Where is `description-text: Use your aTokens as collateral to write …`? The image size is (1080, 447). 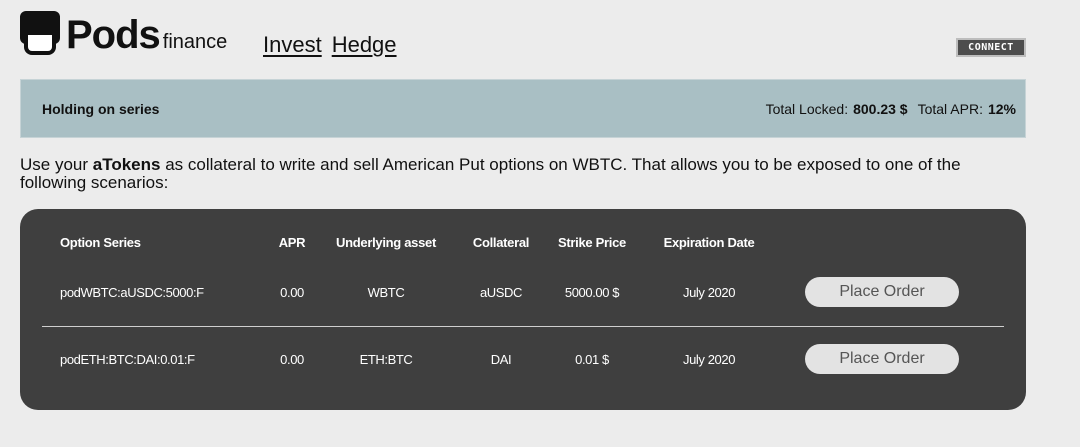 description-text: Use your aTokens as collateral to write … is located at coordinates (525, 174).